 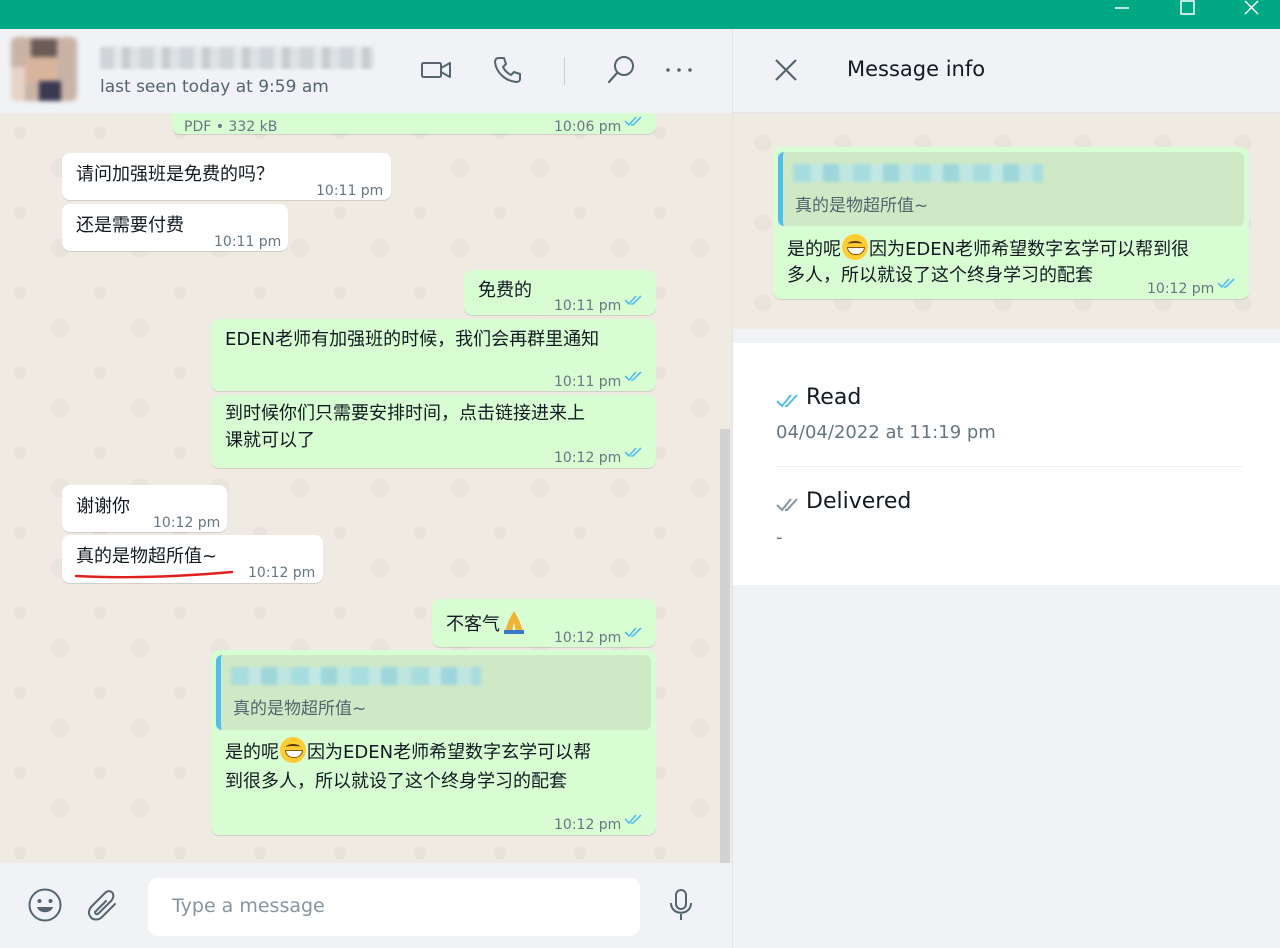 I want to click on outgoing-message: 不客气 10:12 pm, so click(x=544, y=623).